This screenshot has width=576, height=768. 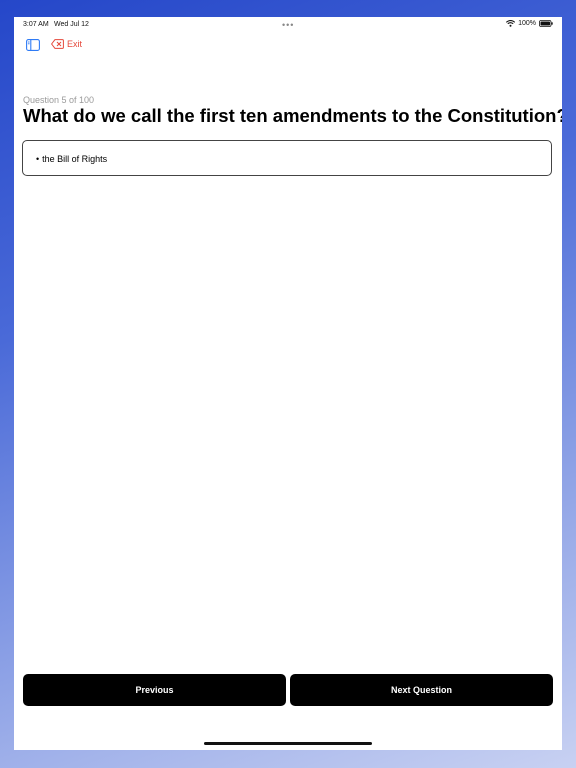 What do you see at coordinates (421, 690) in the screenshot?
I see `next-question-button: Next Question` at bounding box center [421, 690].